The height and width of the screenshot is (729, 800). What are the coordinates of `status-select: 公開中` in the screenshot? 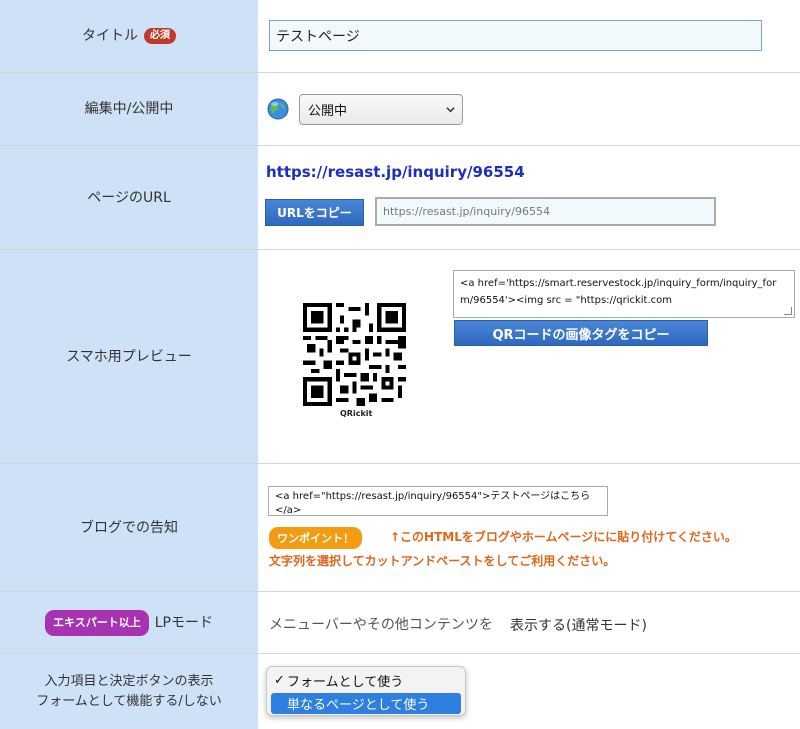 It's located at (381, 109).